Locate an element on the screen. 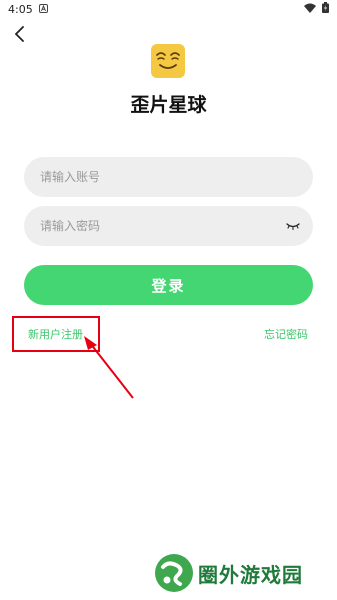 The width and height of the screenshot is (337, 600). a-icon is located at coordinates (43, 9).